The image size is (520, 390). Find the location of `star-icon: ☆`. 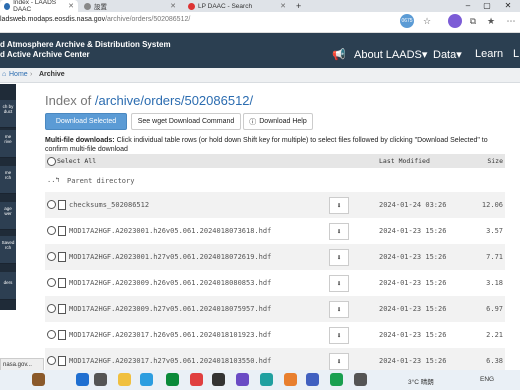

star-icon: ☆ is located at coordinates (427, 21).